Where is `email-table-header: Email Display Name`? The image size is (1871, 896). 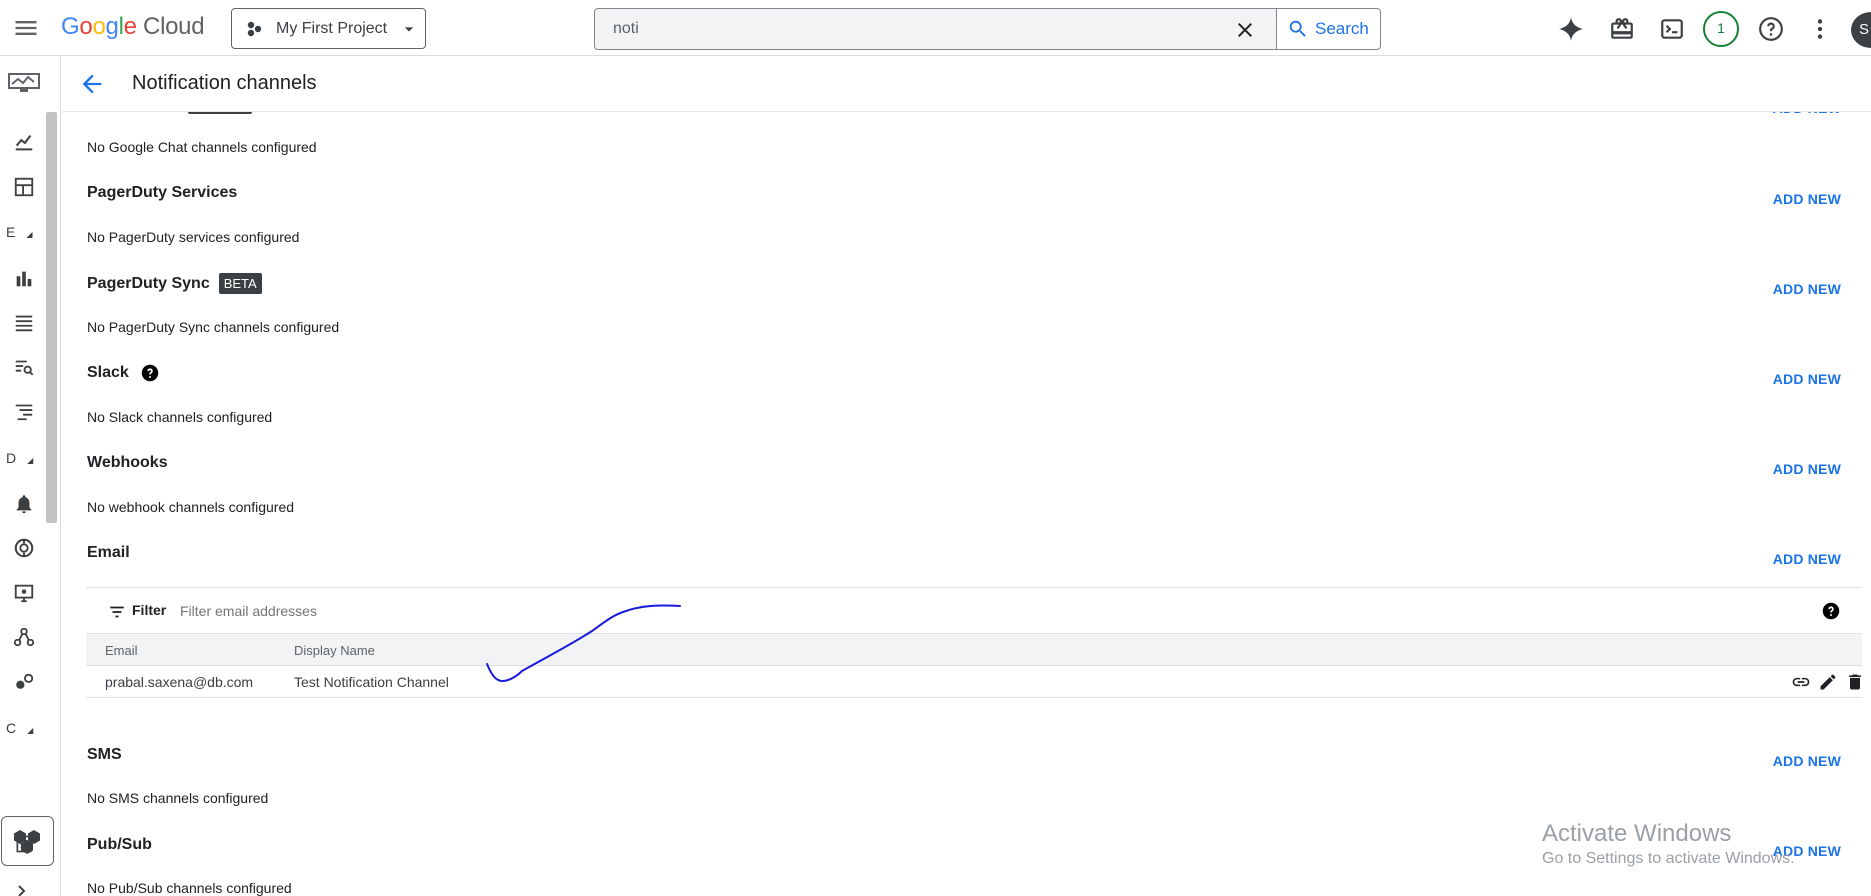 email-table-header: Email Display Name is located at coordinates (974, 649).